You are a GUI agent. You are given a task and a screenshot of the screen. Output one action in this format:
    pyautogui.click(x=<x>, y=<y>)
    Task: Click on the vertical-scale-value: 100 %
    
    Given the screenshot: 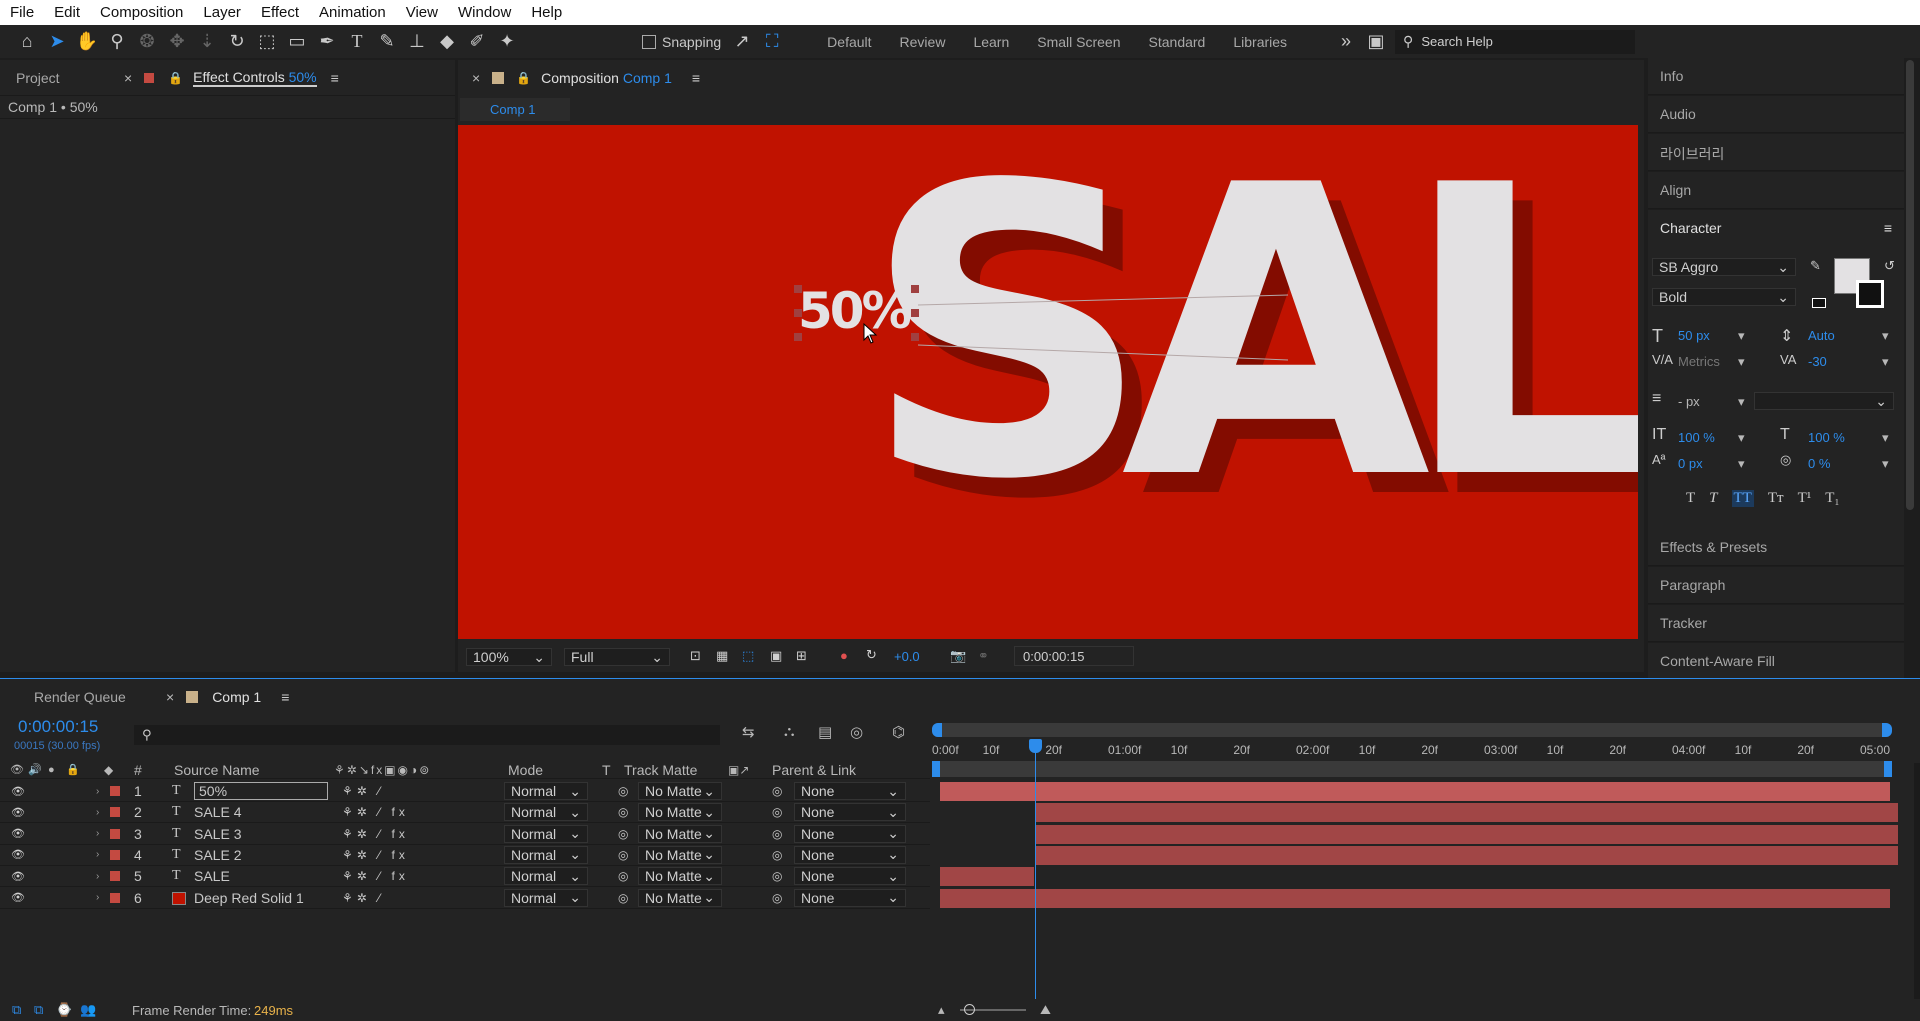 What is the action you would take?
    pyautogui.click(x=1696, y=437)
    